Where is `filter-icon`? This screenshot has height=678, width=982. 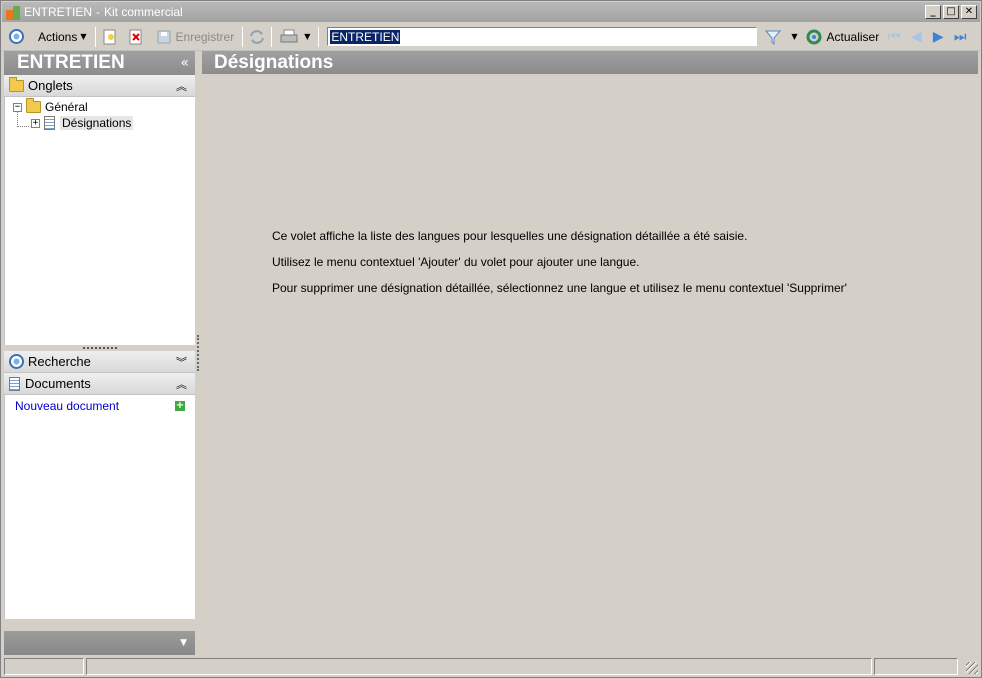
filter-icon is located at coordinates (773, 37).